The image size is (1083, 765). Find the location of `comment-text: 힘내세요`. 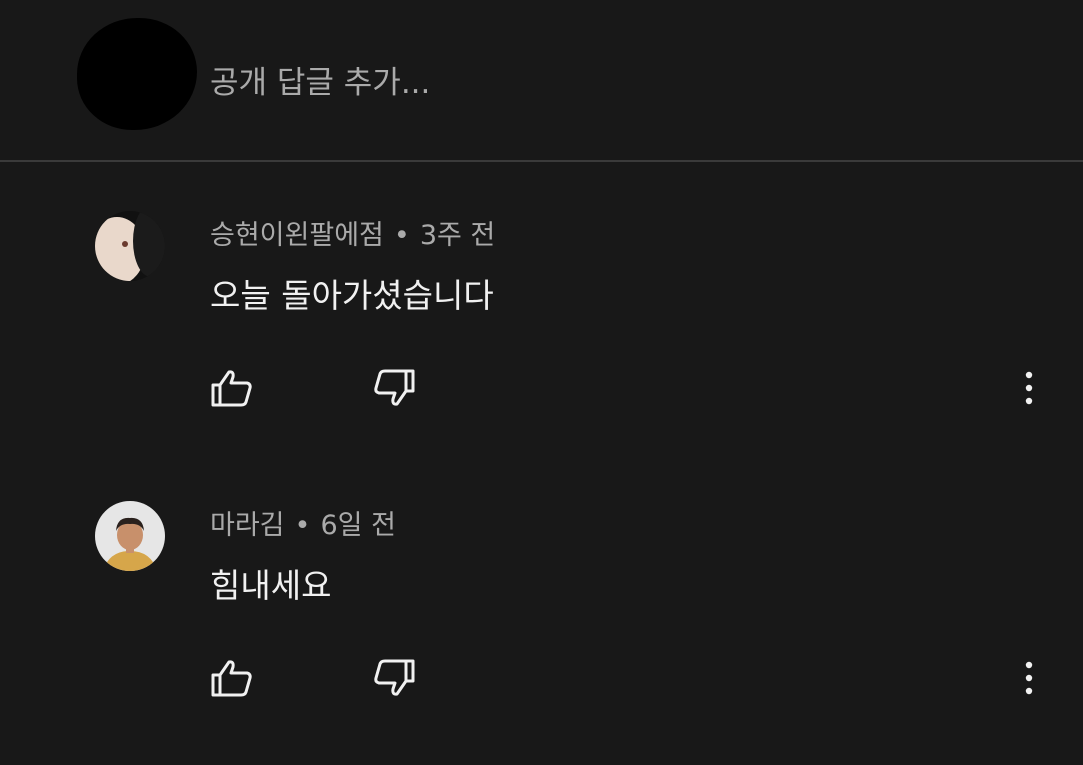

comment-text: 힘내세요 is located at coordinates (271, 585).